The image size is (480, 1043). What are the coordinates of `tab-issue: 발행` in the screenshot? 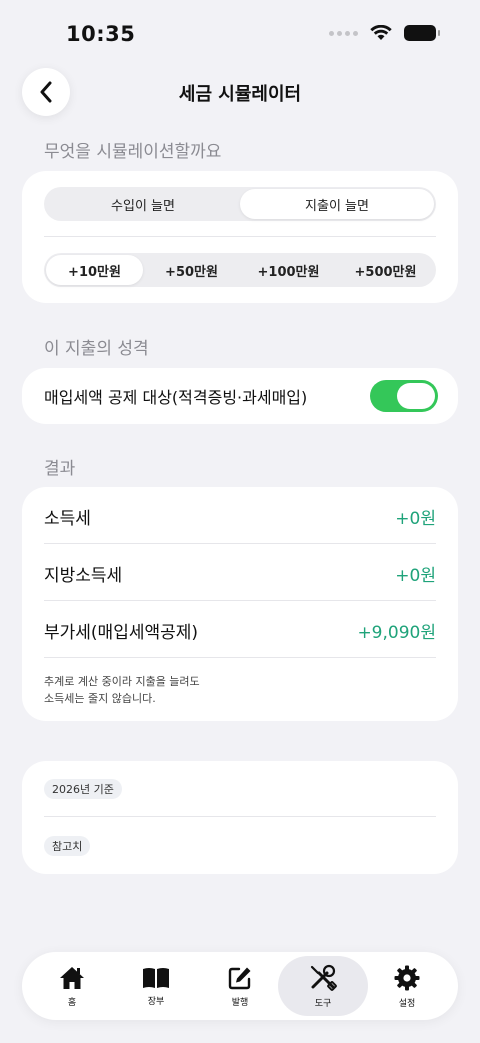 It's located at (240, 986).